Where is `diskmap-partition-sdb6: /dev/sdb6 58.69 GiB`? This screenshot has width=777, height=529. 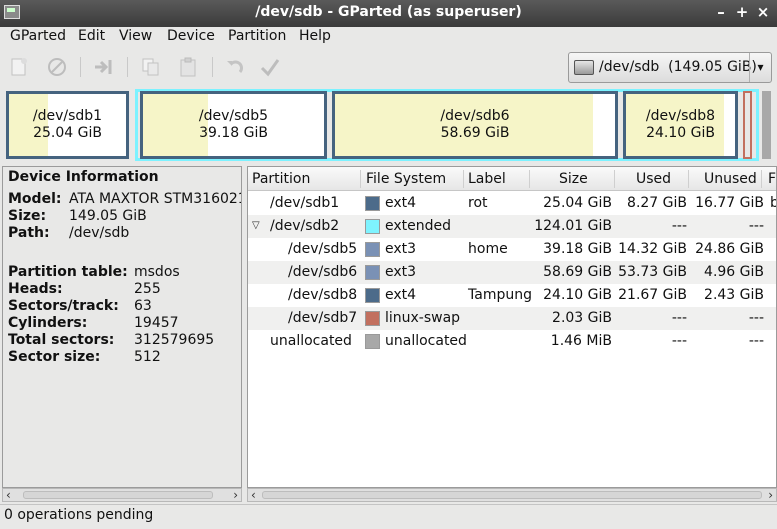 diskmap-partition-sdb6: /dev/sdb6 58.69 GiB is located at coordinates (475, 125).